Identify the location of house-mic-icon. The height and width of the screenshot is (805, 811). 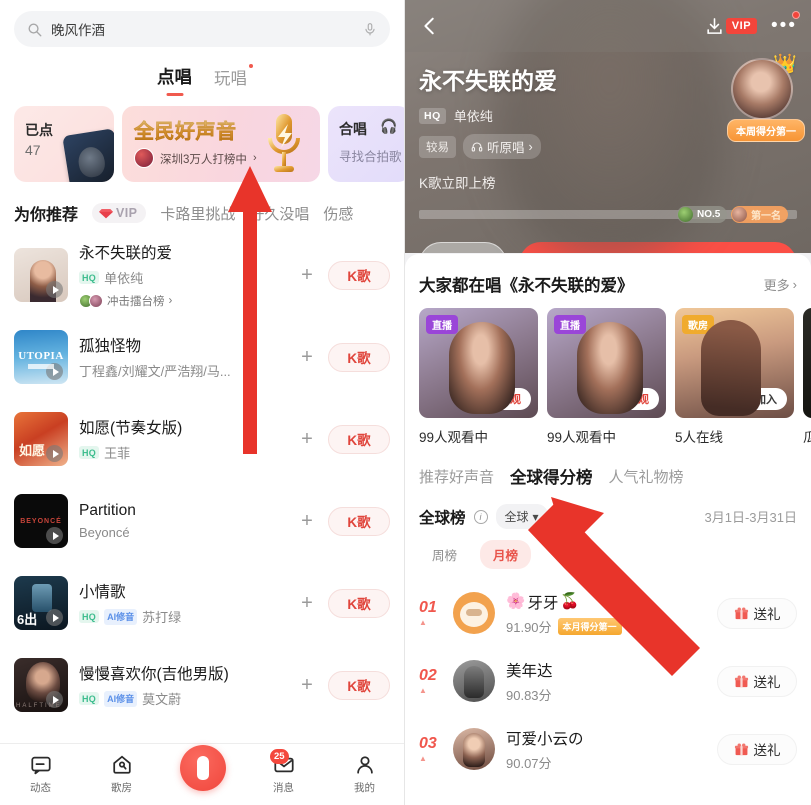
(121, 764).